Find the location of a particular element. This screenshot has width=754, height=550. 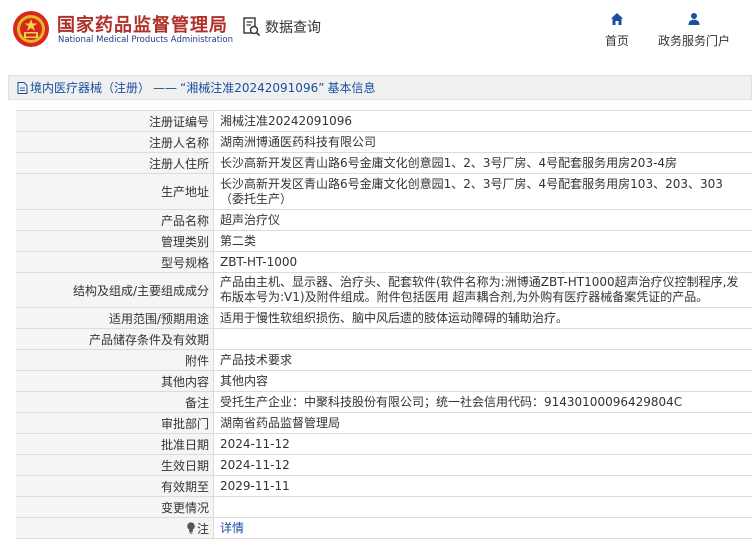

field-value: 湖南省药品监督管理局 is located at coordinates (280, 422).